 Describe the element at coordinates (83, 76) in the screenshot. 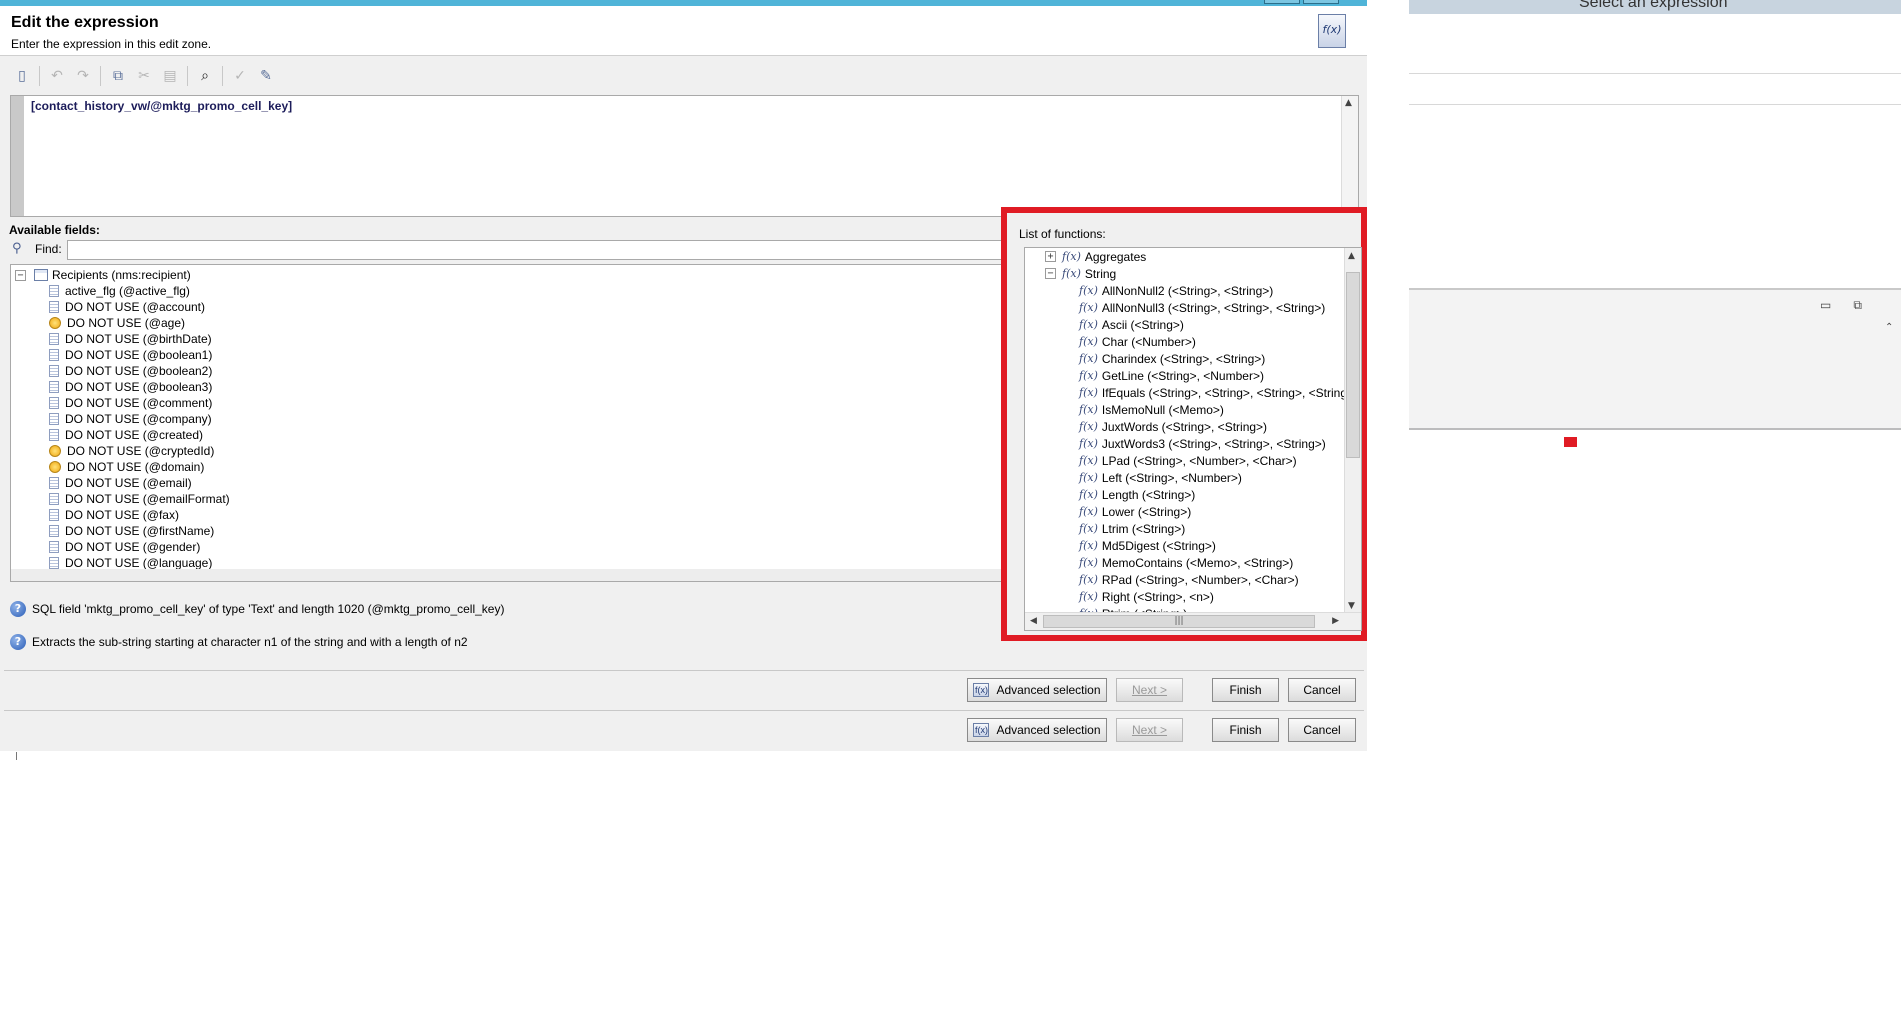

I see `redo-icon: ↷` at that location.